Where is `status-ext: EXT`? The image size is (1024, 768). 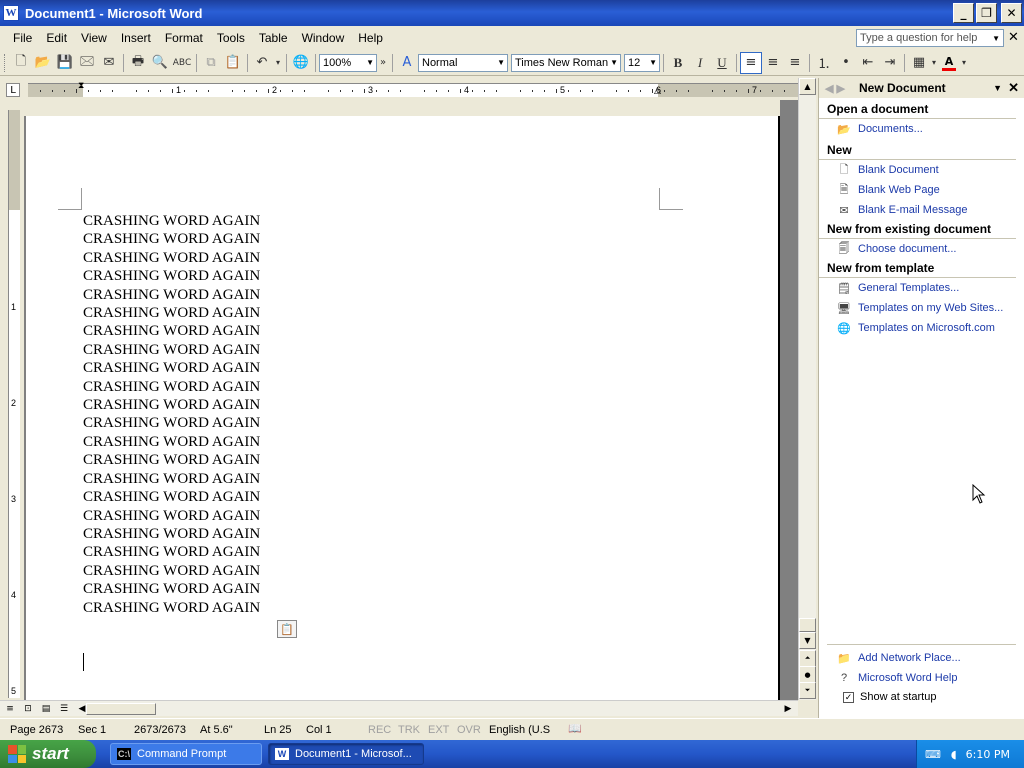
status-ext: EXT is located at coordinates (438, 730).